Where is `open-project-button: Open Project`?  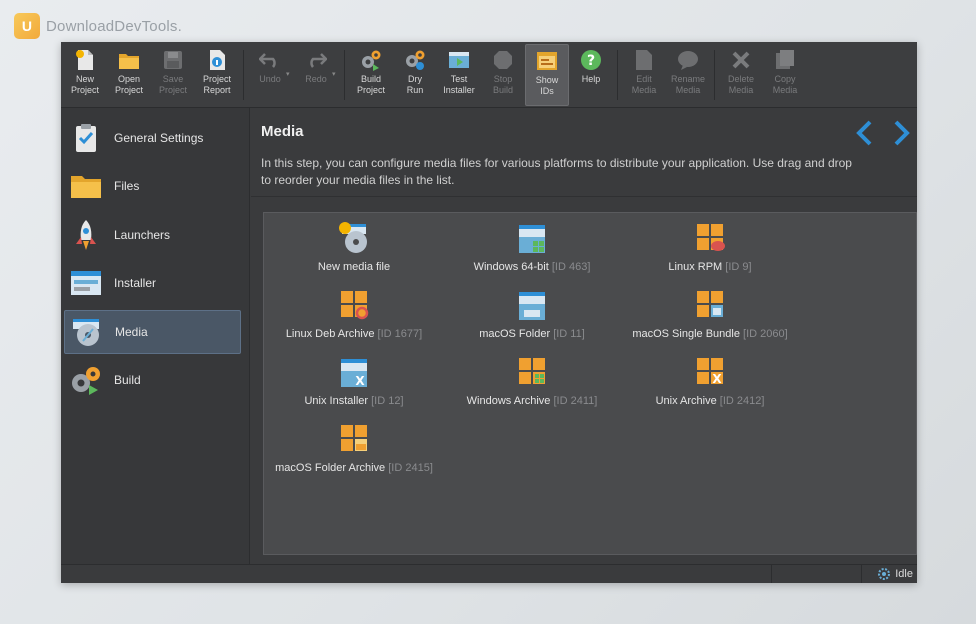
open-project-button: Open Project is located at coordinates (129, 75).